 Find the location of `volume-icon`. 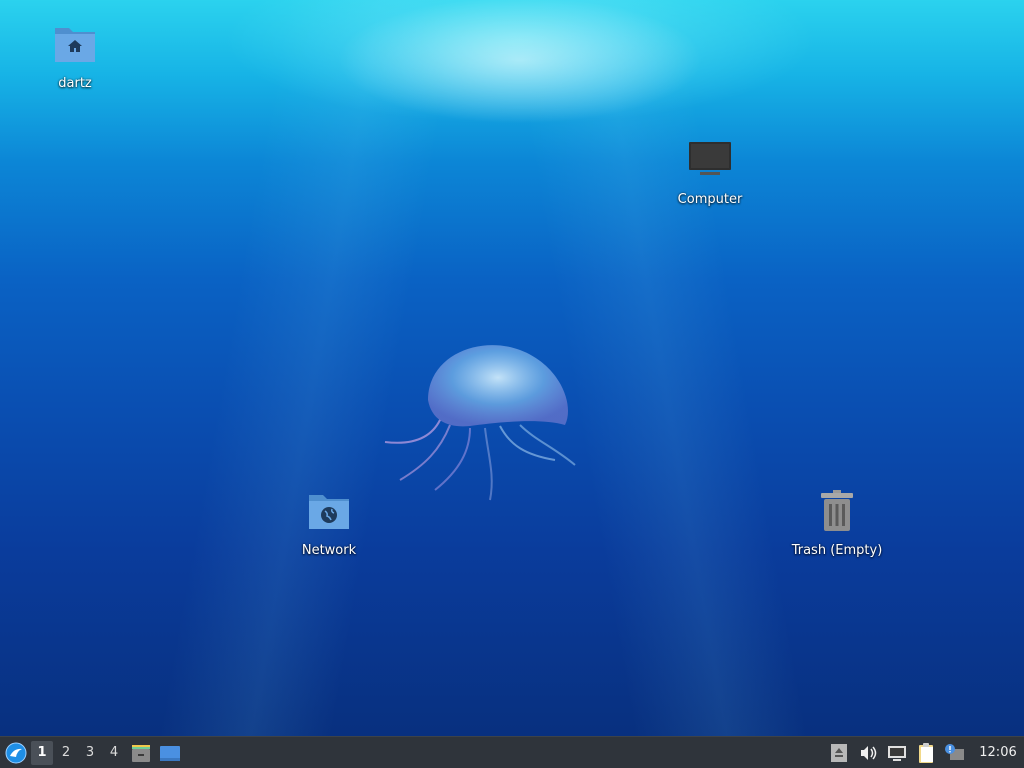

volume-icon is located at coordinates (869, 752).